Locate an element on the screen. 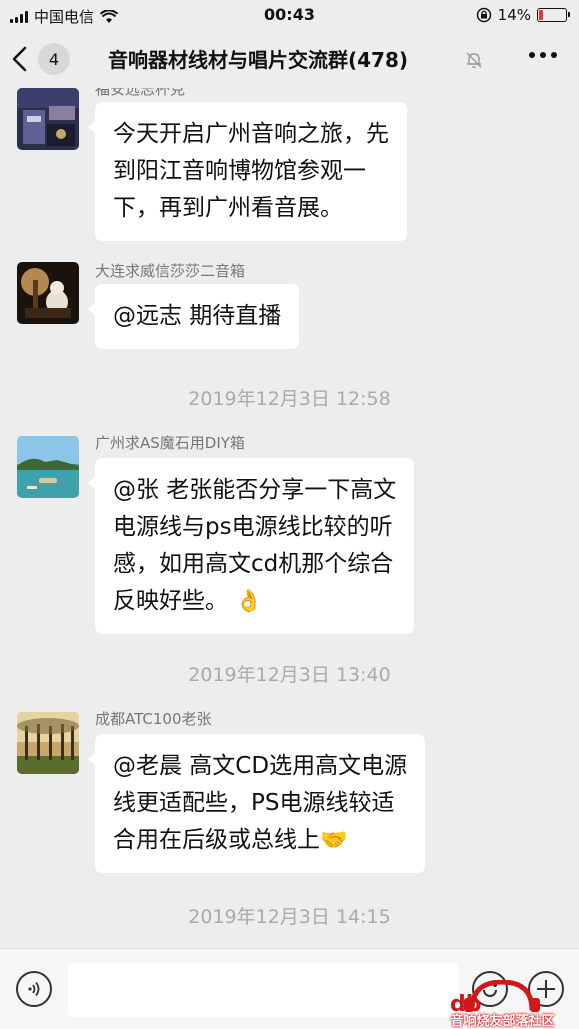 This screenshot has width=579, height=1029. voice-button is located at coordinates (34, 989).